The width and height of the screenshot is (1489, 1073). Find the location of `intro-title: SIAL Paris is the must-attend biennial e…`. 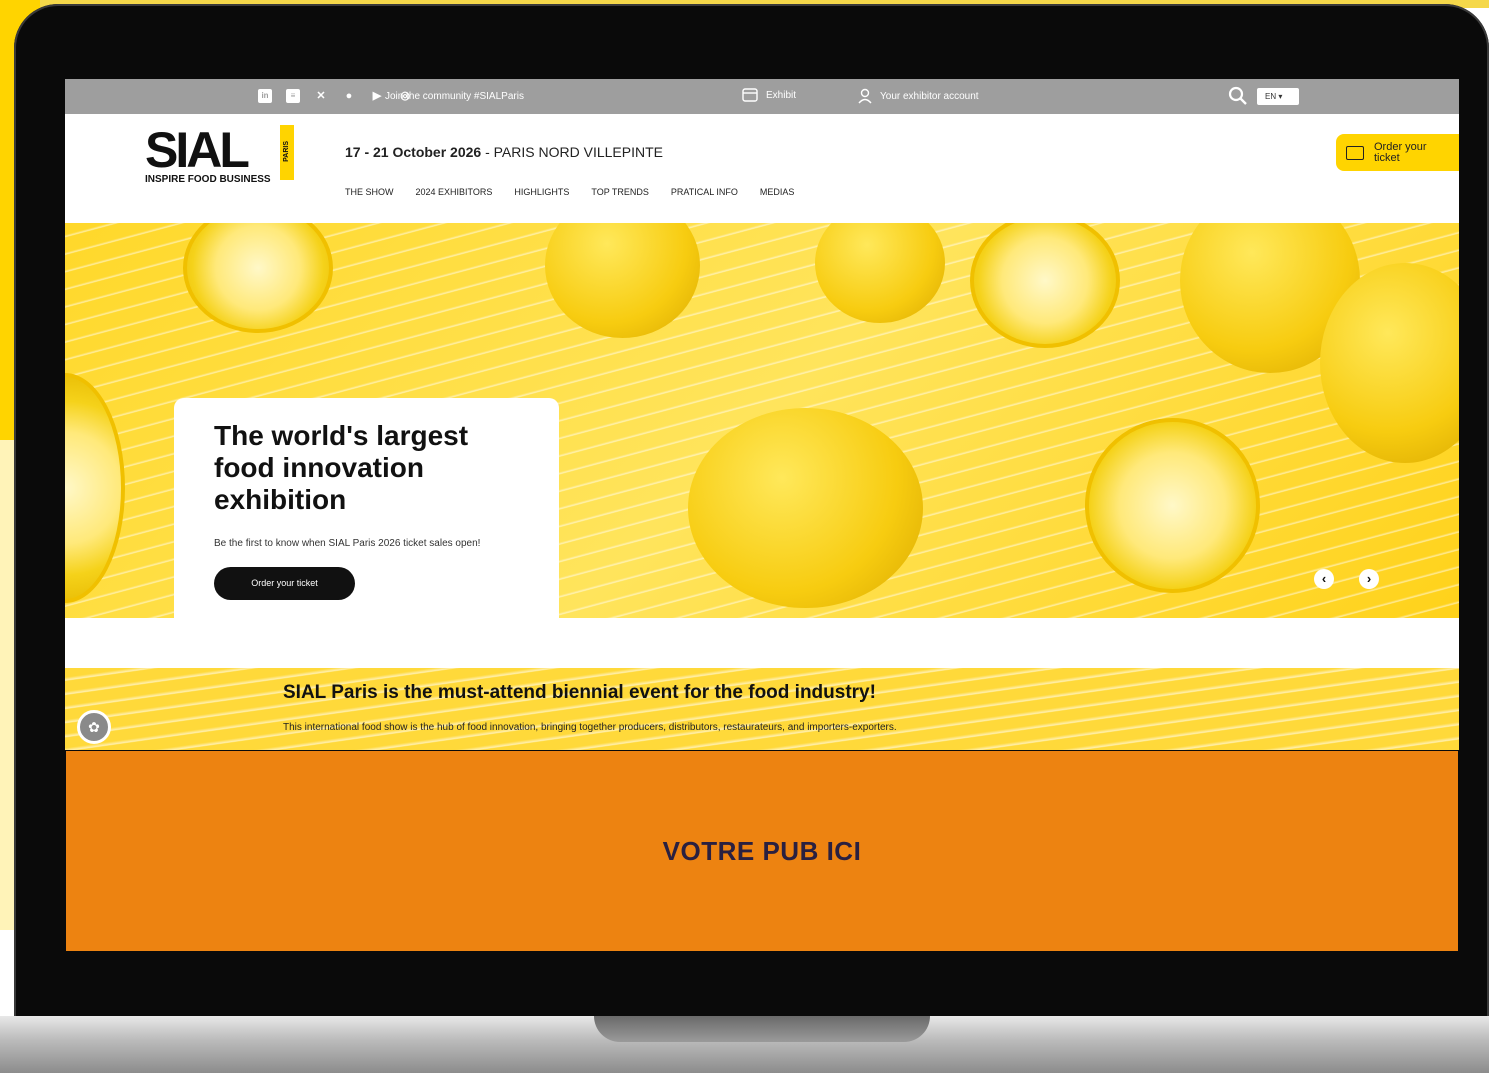

intro-title: SIAL Paris is the must-attend biennial e… is located at coordinates (579, 692).